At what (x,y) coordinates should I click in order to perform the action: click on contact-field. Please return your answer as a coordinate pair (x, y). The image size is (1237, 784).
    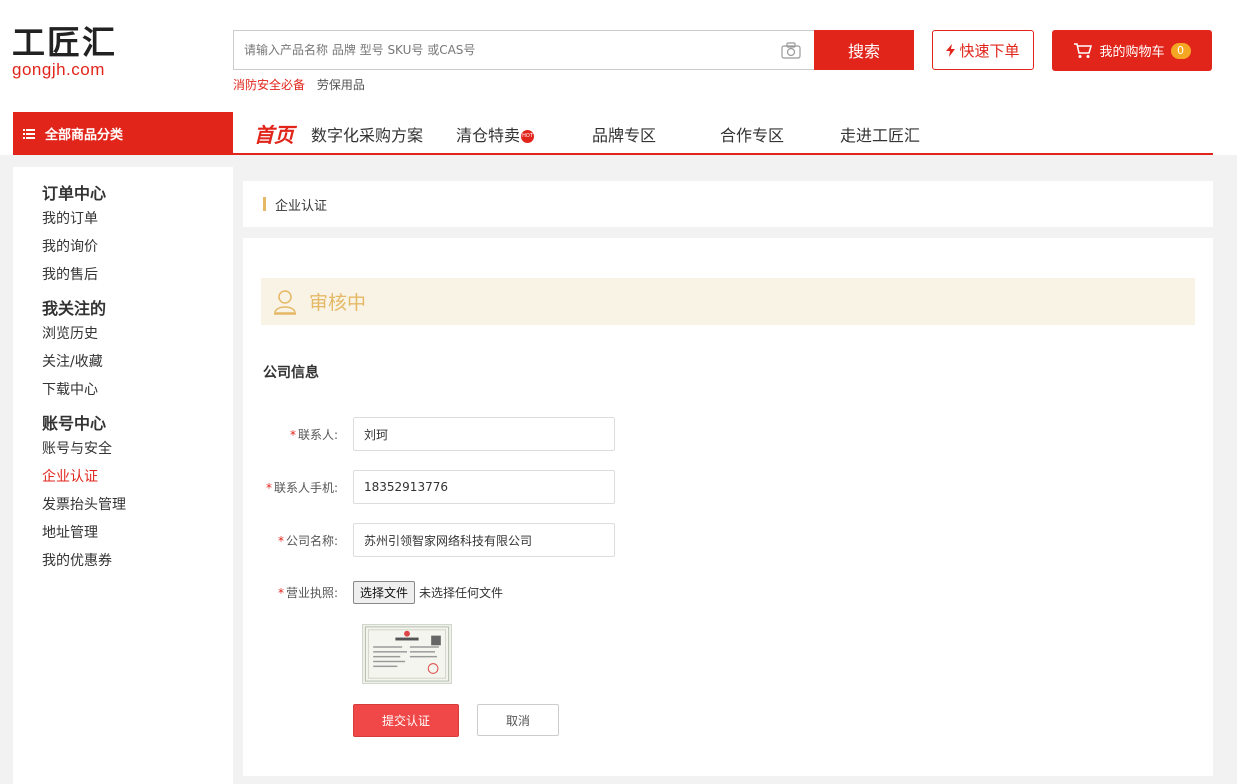
    Looking at the image, I should click on (484, 434).